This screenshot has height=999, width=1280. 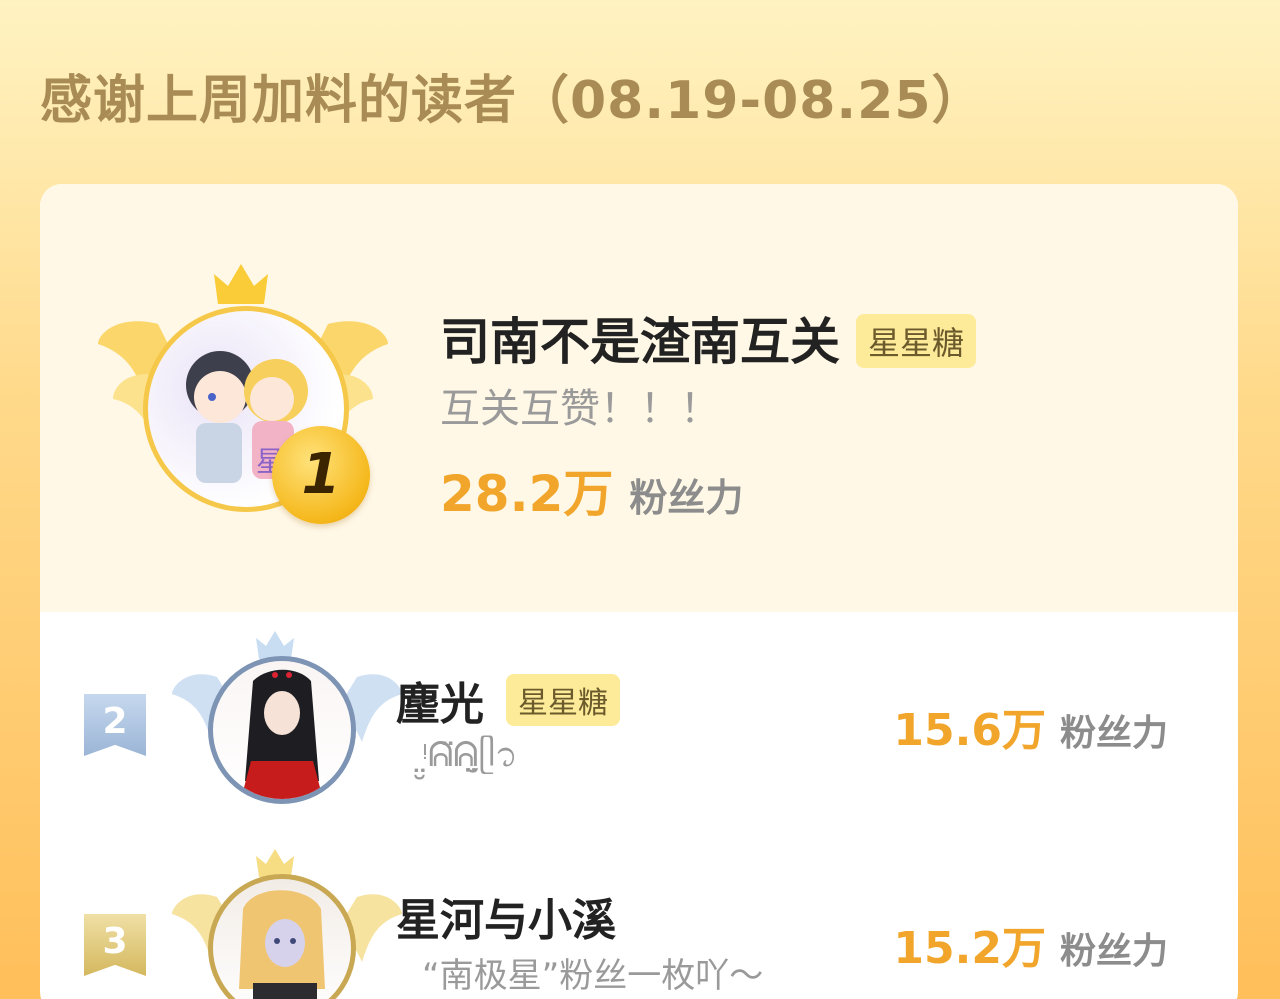 What do you see at coordinates (241, 284) in the screenshot?
I see `crown-icon` at bounding box center [241, 284].